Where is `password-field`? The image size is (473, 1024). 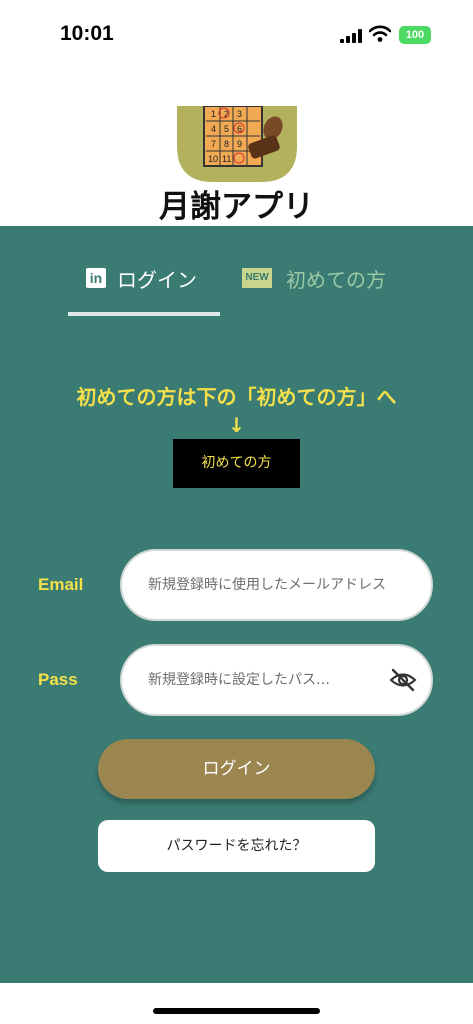
password-field is located at coordinates (268, 680).